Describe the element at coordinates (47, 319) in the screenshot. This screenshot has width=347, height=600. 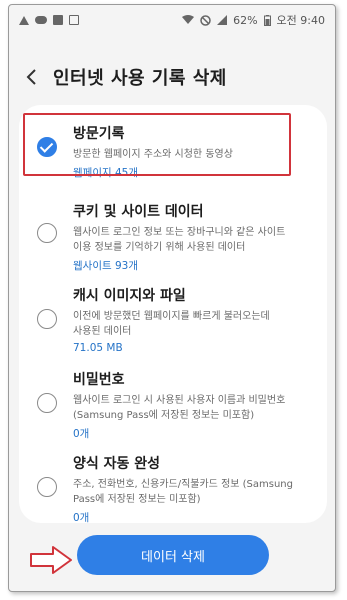
I see `cache-checkbox` at that location.